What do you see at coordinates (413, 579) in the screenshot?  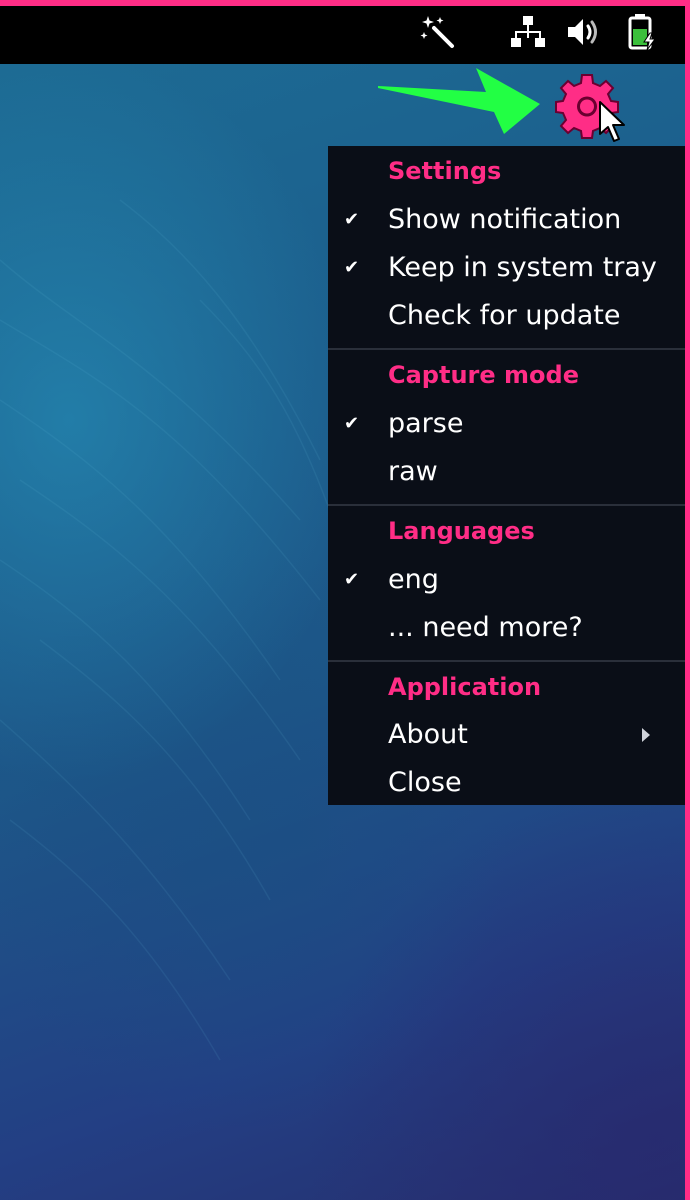 I see `menu-item-label: eng` at bounding box center [413, 579].